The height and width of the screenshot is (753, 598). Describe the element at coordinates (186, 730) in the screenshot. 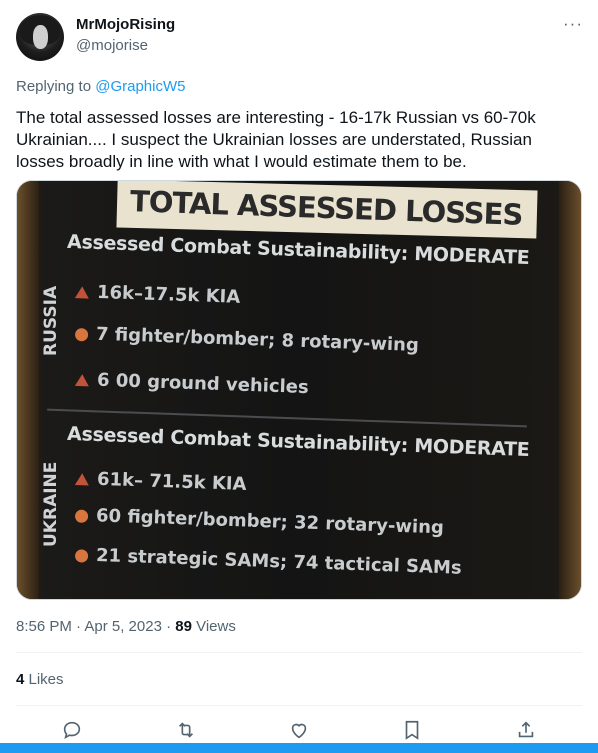

I see `retweet-icon` at that location.